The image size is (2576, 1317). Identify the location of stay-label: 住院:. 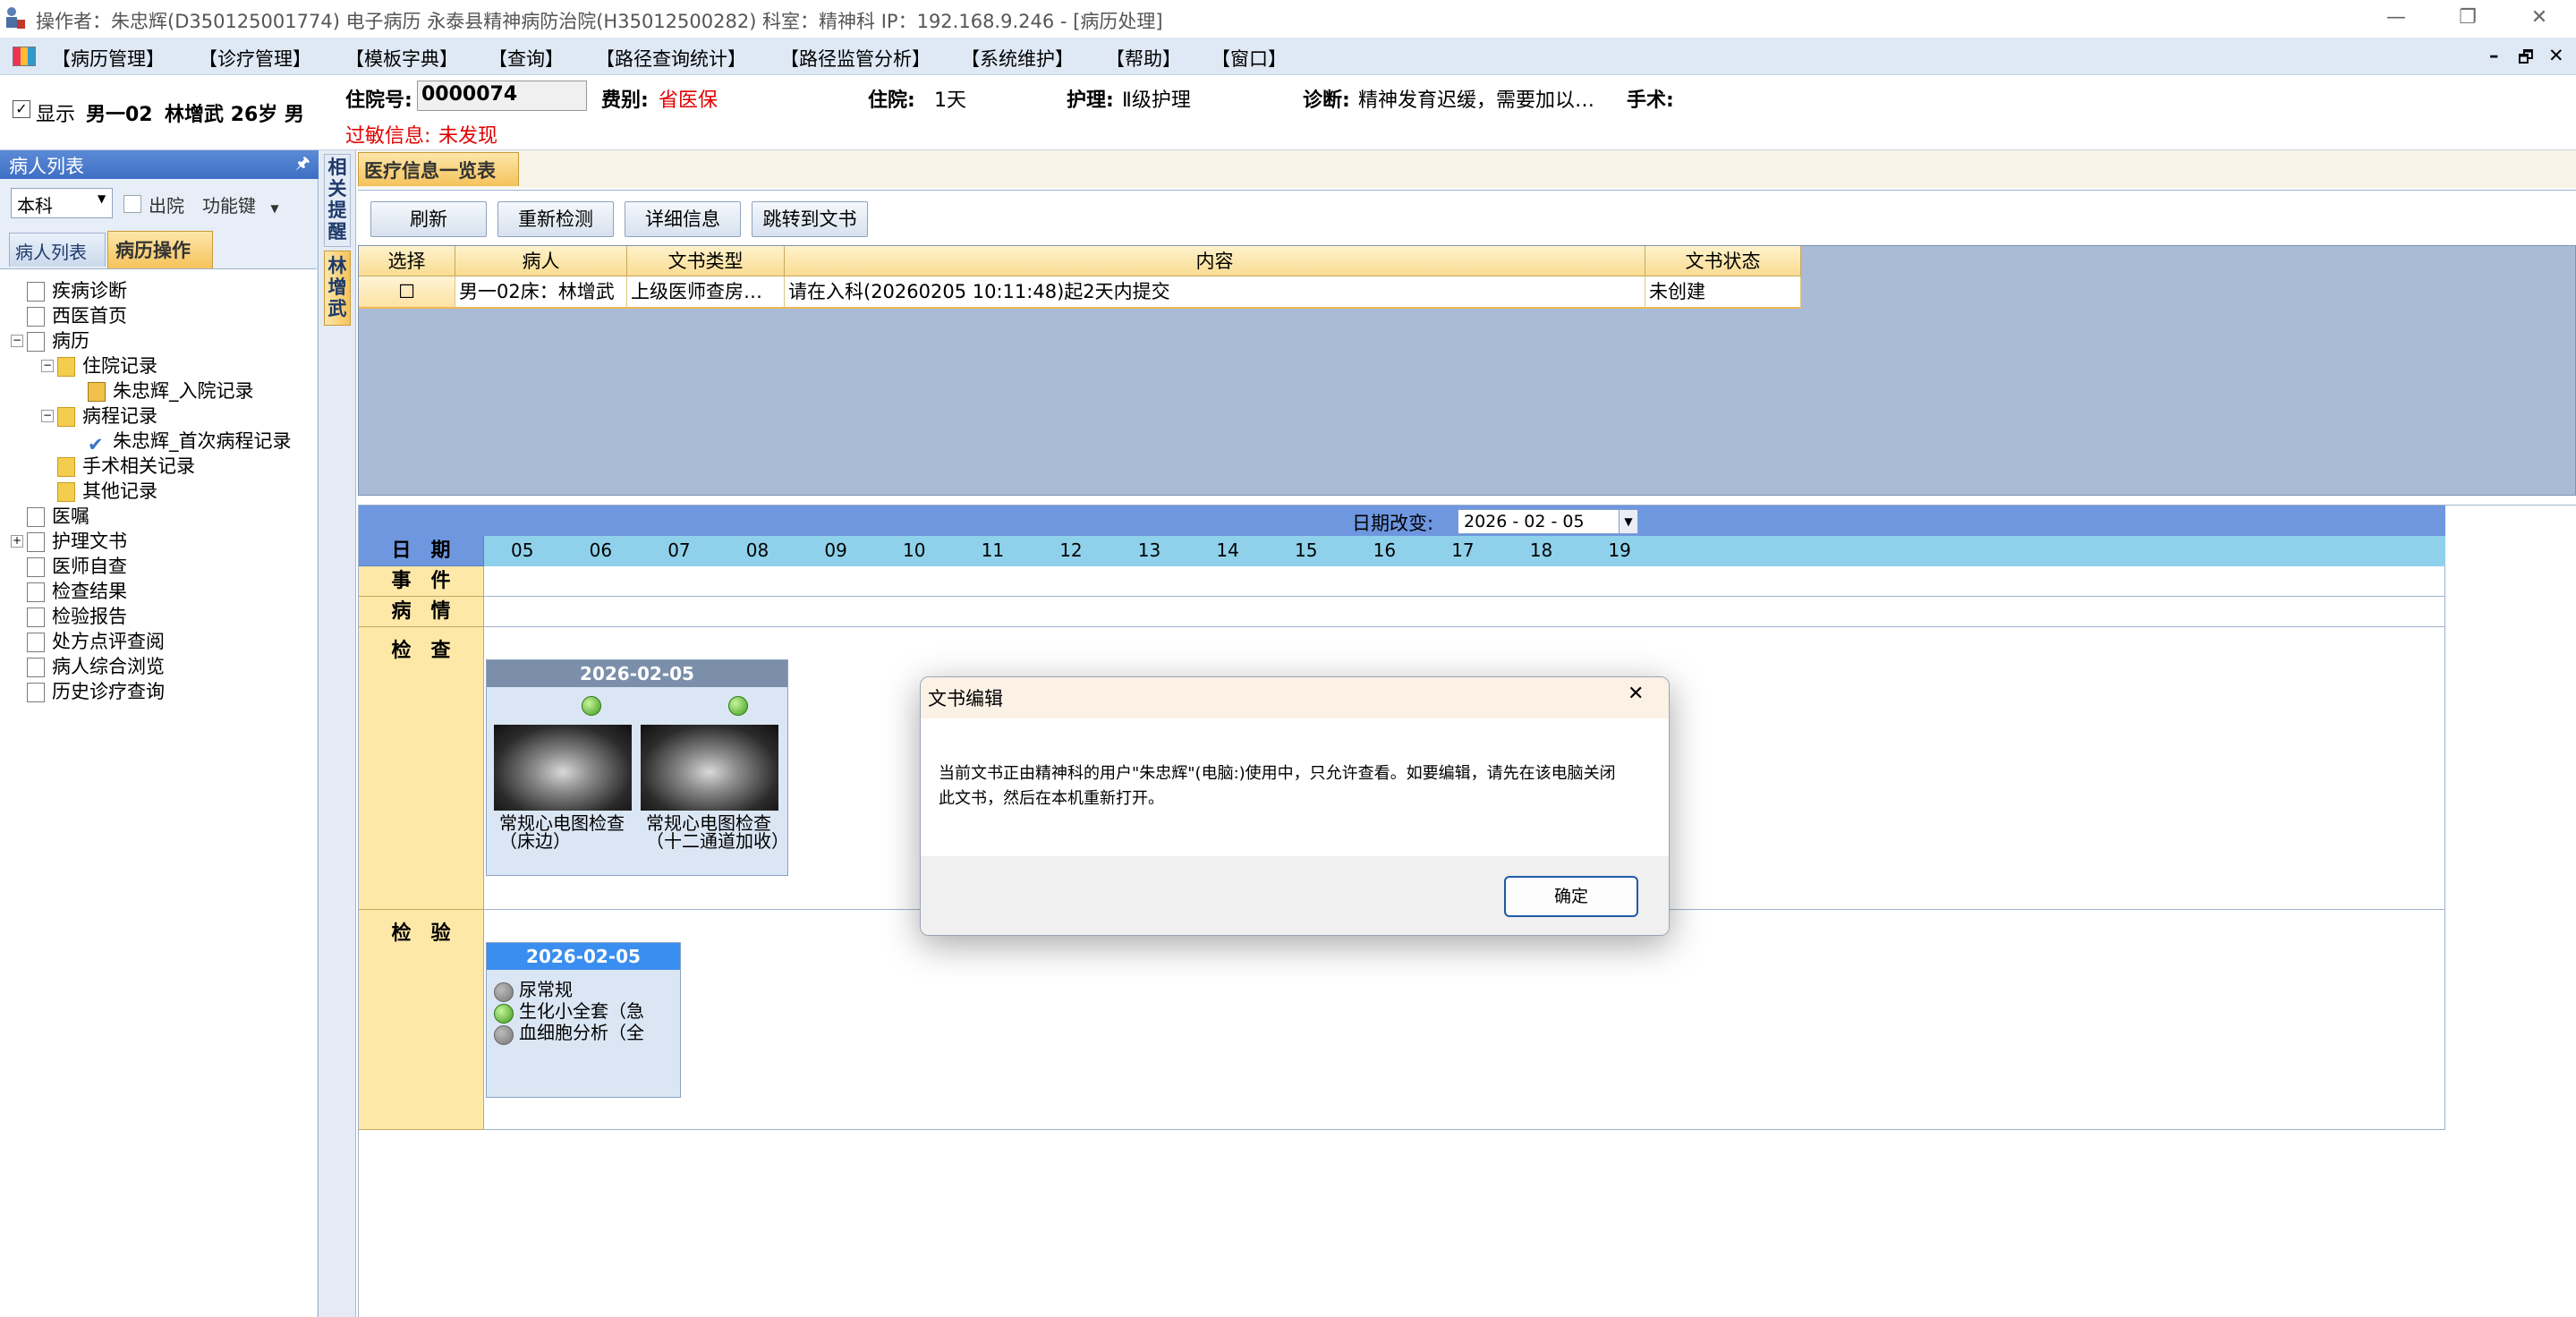
(891, 101).